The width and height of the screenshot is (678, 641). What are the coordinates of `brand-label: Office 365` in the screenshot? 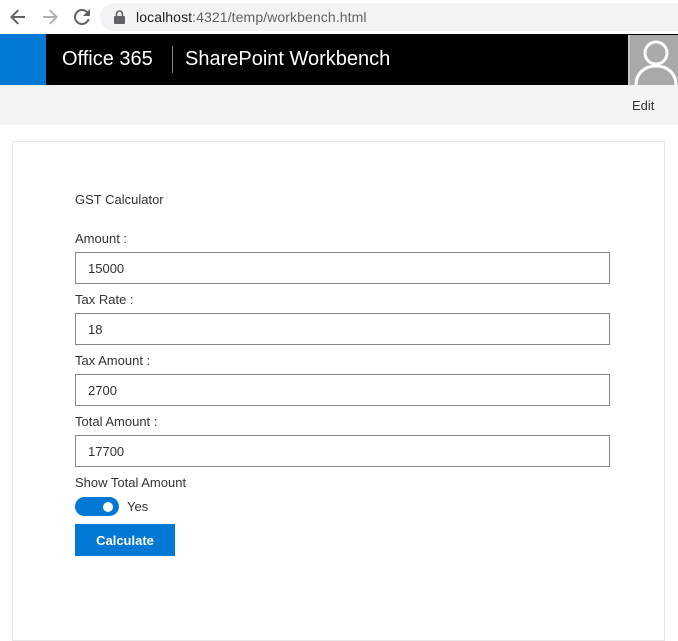 It's located at (107, 59).